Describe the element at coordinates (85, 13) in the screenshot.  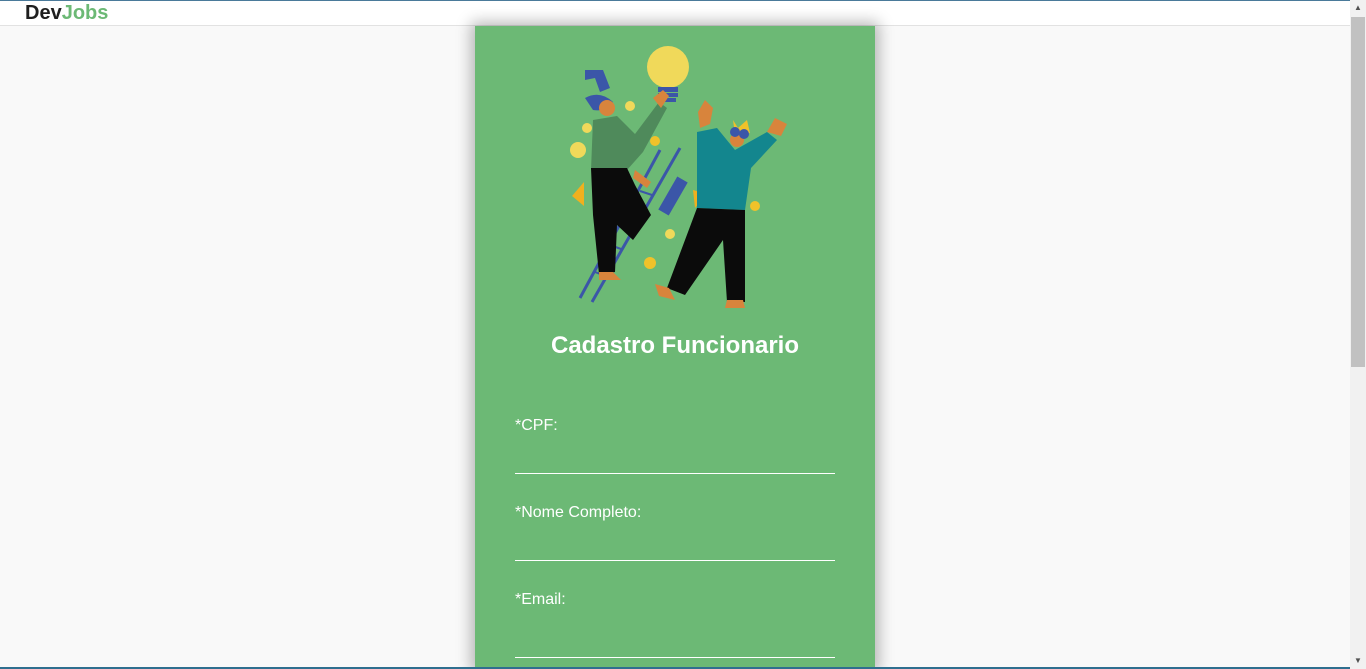
I see `logo-jobs-text: Jobs` at that location.